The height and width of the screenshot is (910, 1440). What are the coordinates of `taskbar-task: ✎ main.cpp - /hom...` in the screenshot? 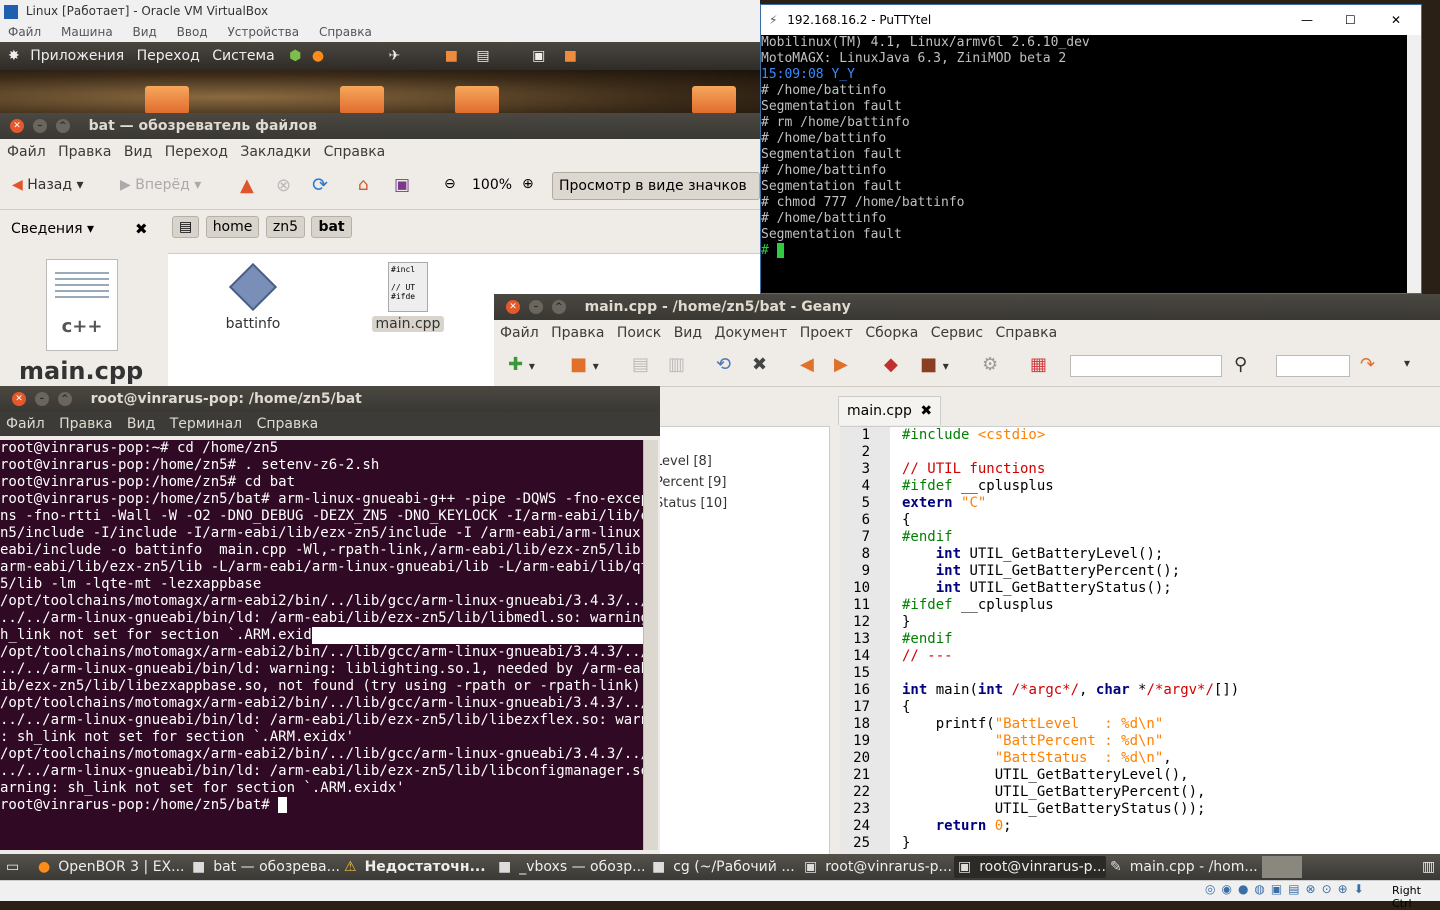 It's located at (1182, 867).